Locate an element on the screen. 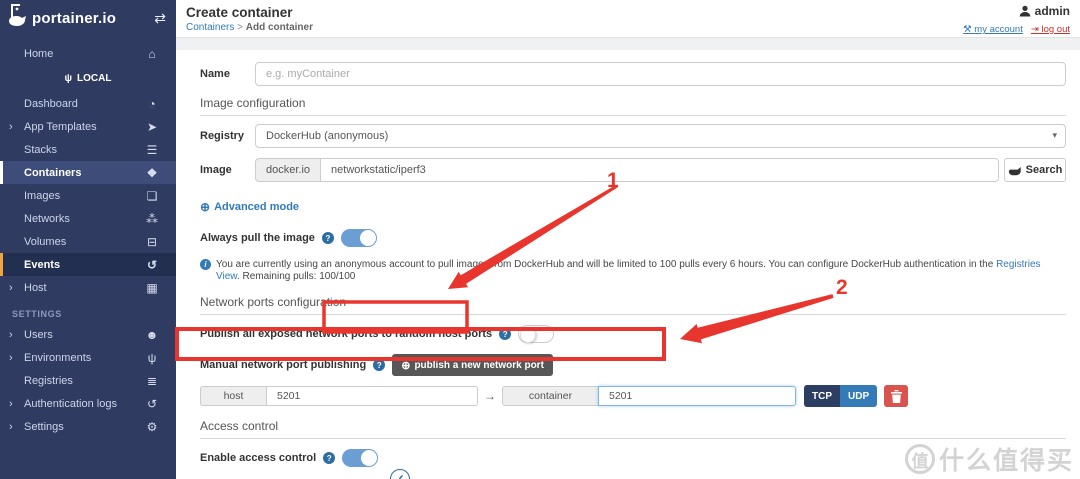 Image resolution: width=1080 pixels, height=479 pixels. portainer-whale-logo-icon is located at coordinates (18, 18).